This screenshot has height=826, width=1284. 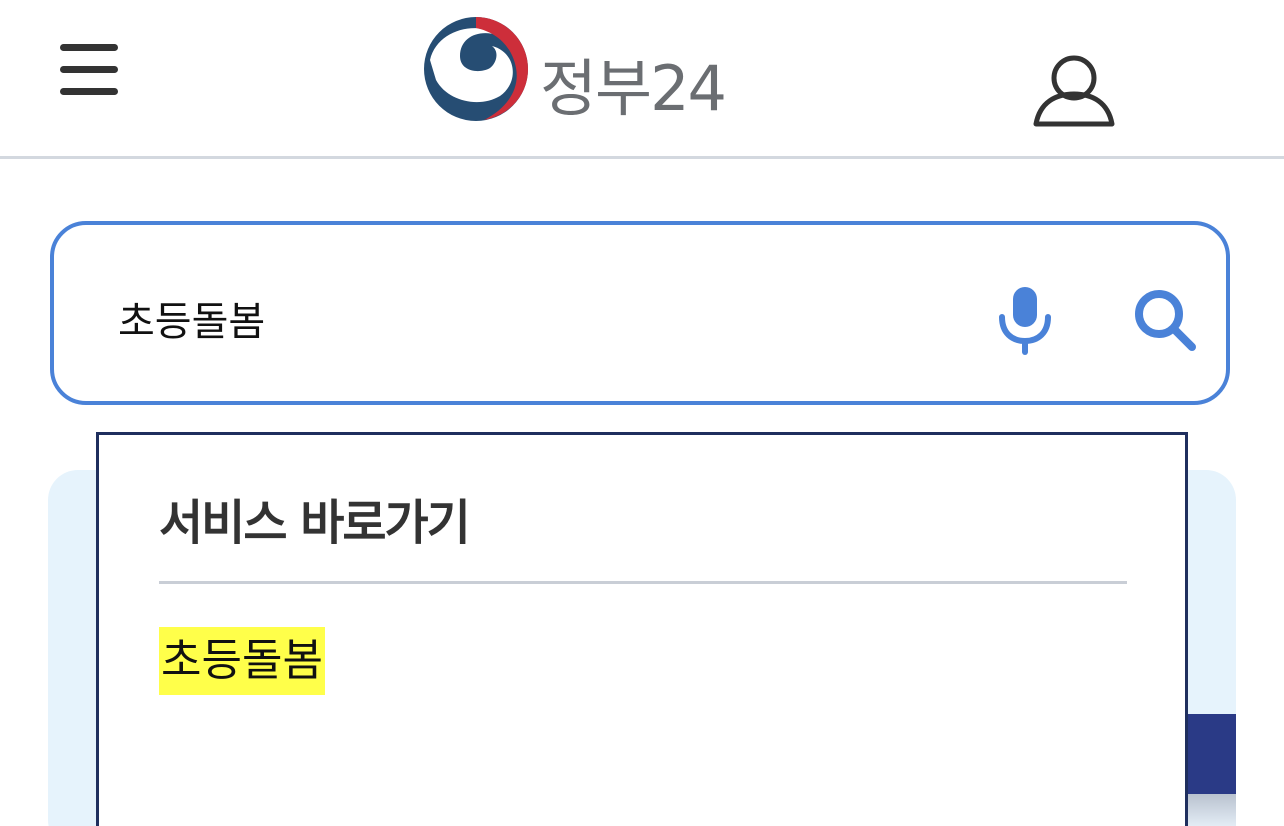 What do you see at coordinates (315, 523) in the screenshot?
I see `dropdown-title: 서비스 바로가기` at bounding box center [315, 523].